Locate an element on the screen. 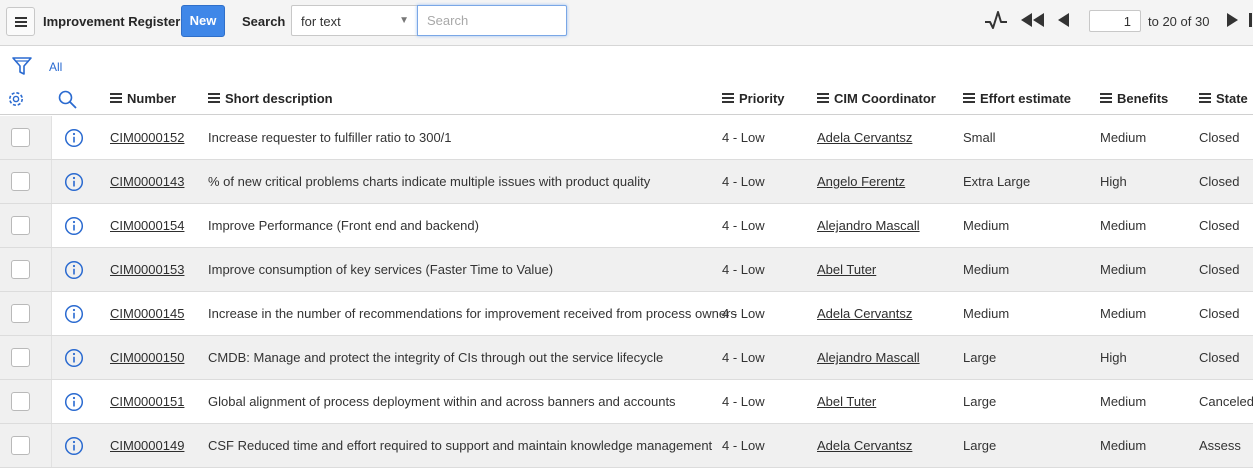 This screenshot has height=468, width=1253. list-menu-button is located at coordinates (20, 21).